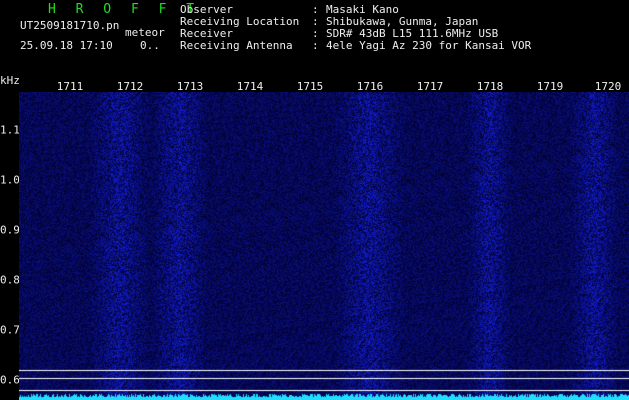 The width and height of the screenshot is (629, 400). I want to click on y-tick-label: 0.8, so click(10, 280).